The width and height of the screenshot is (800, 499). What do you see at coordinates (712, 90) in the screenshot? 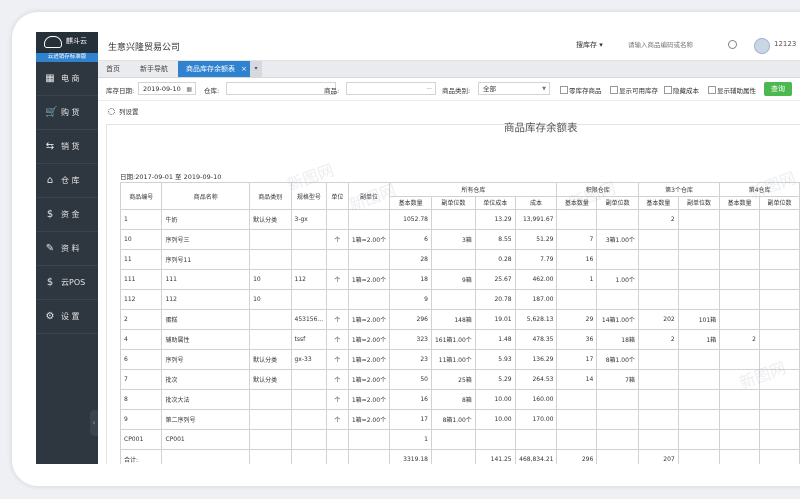
I see `aux-attr-checkbox` at bounding box center [712, 90].